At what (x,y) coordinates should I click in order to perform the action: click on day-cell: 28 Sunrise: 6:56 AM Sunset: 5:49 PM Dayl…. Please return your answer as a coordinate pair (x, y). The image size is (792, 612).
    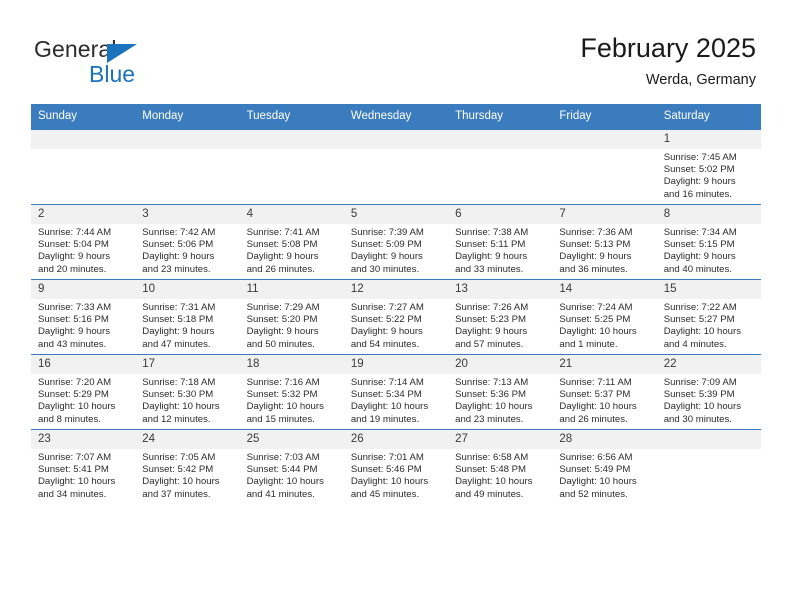
    Looking at the image, I should click on (604, 466).